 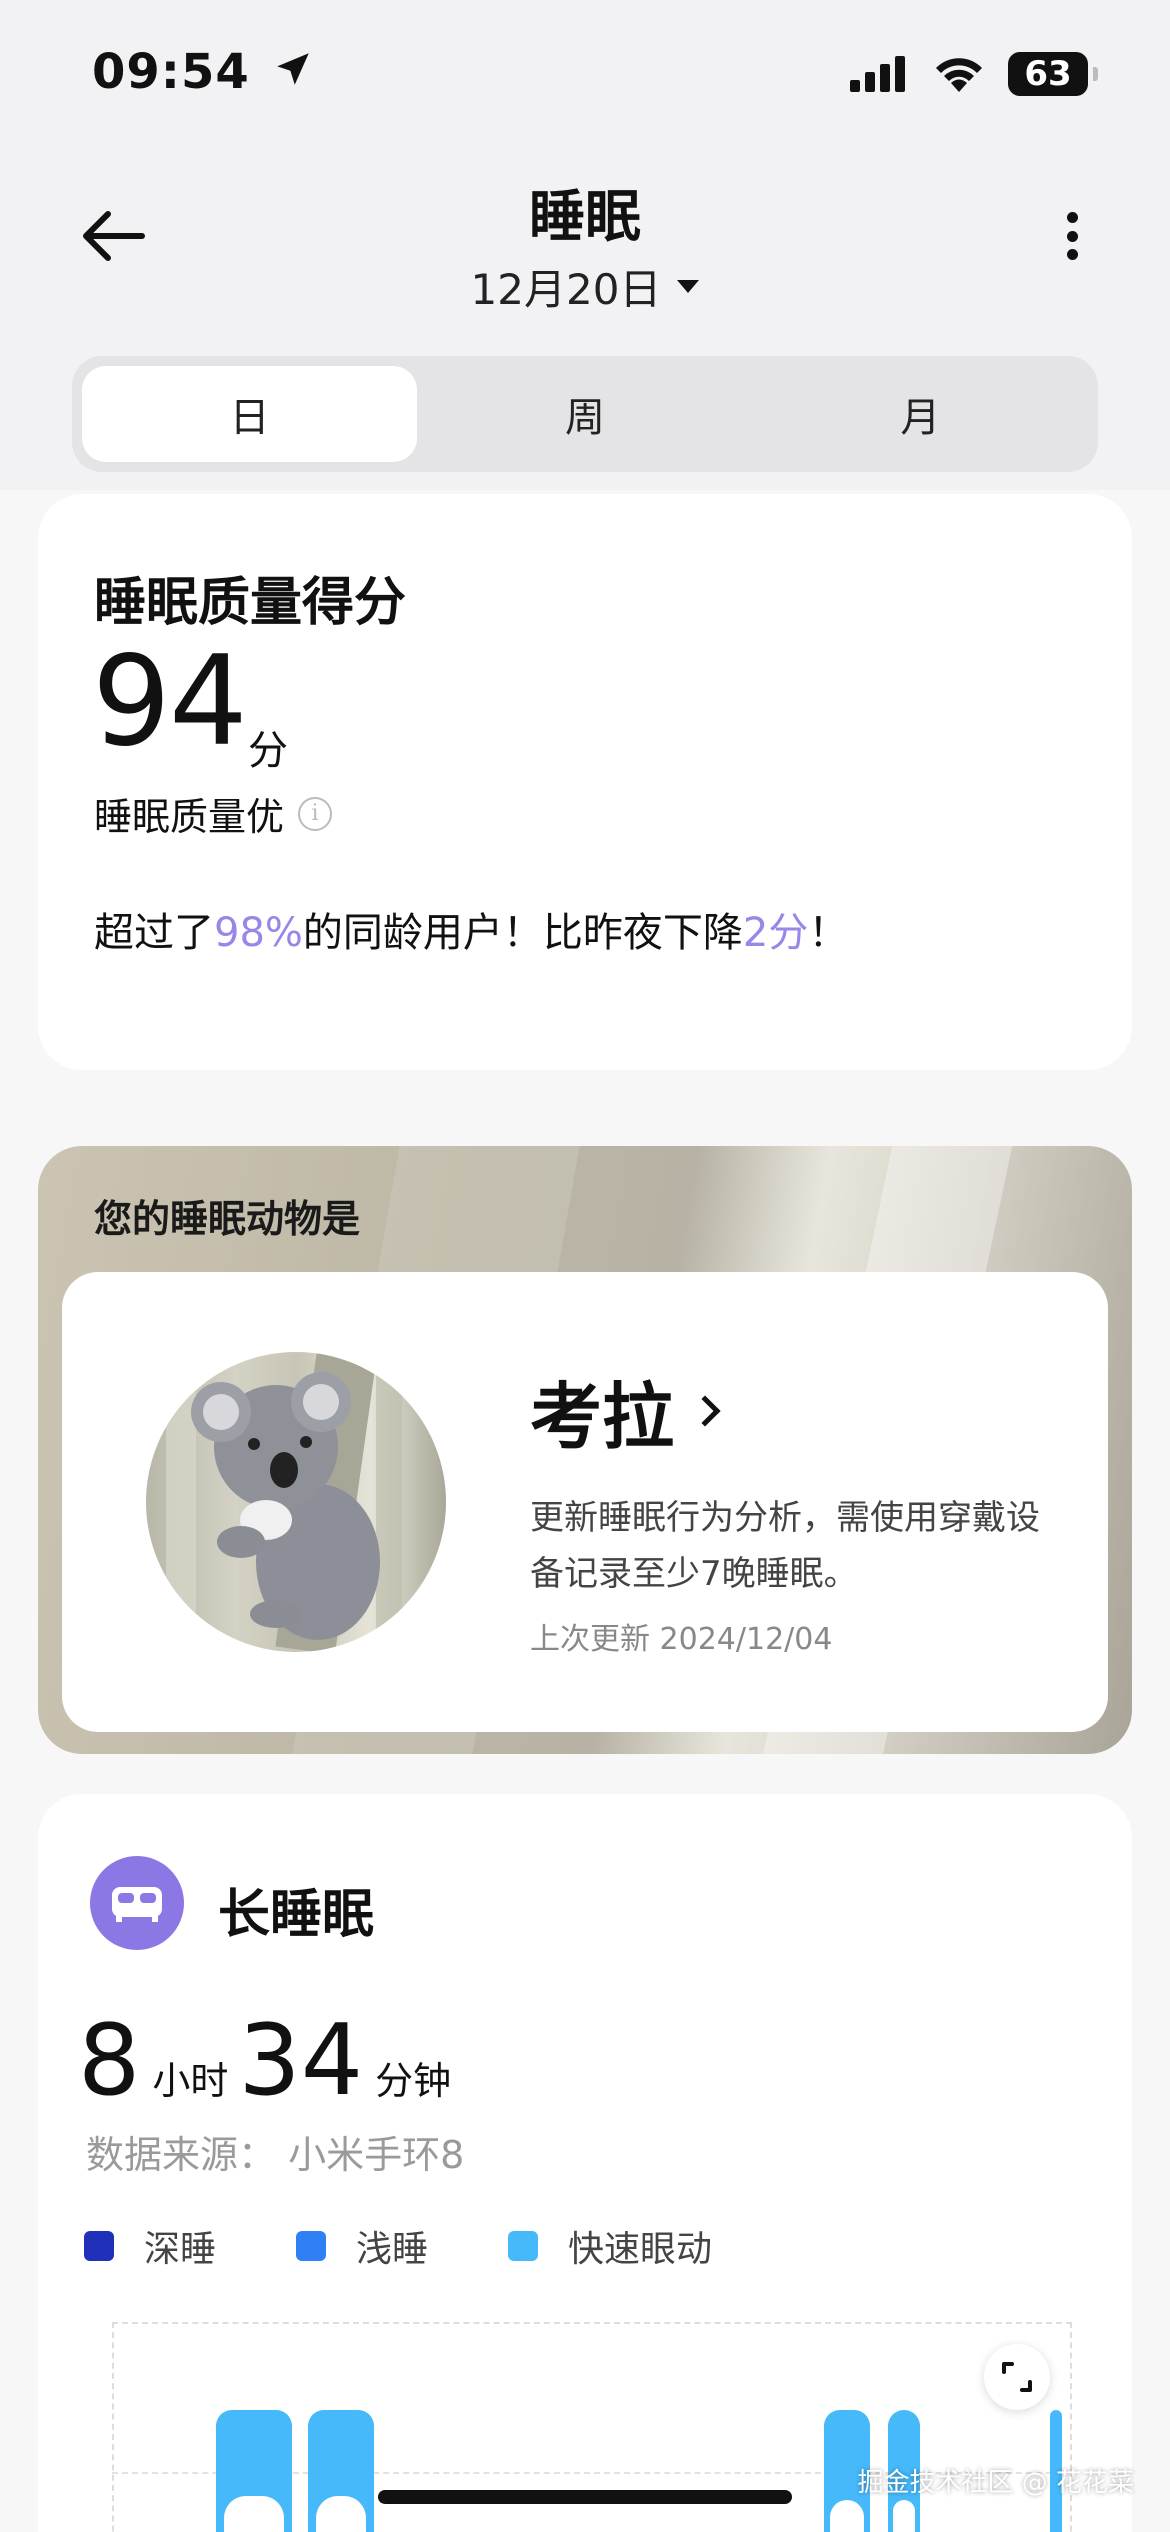 I want to click on score-unit: 分, so click(x=268, y=751).